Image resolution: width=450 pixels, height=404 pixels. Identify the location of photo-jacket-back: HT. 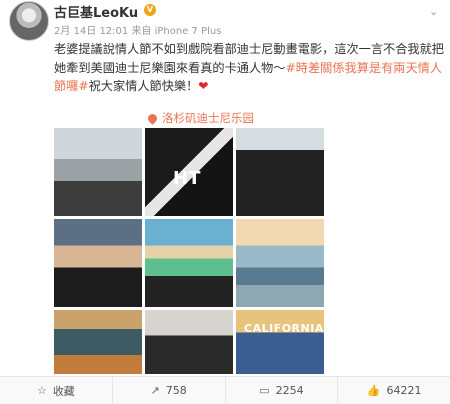
(189, 172).